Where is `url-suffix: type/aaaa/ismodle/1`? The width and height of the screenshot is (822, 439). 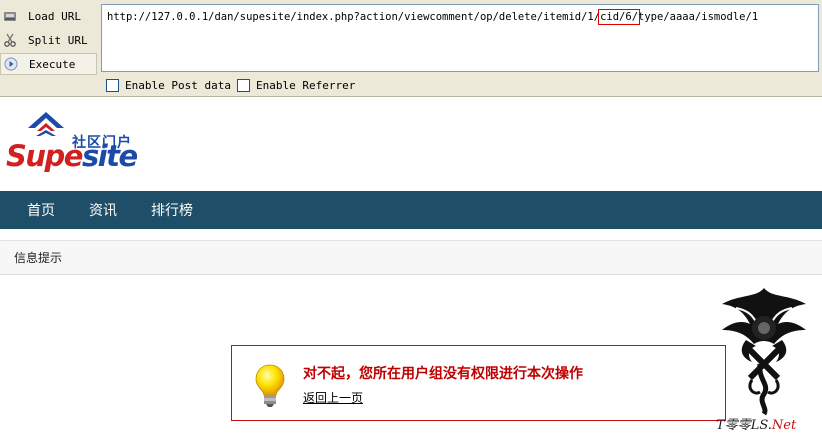 url-suffix: type/aaaa/ismodle/1 is located at coordinates (698, 17).